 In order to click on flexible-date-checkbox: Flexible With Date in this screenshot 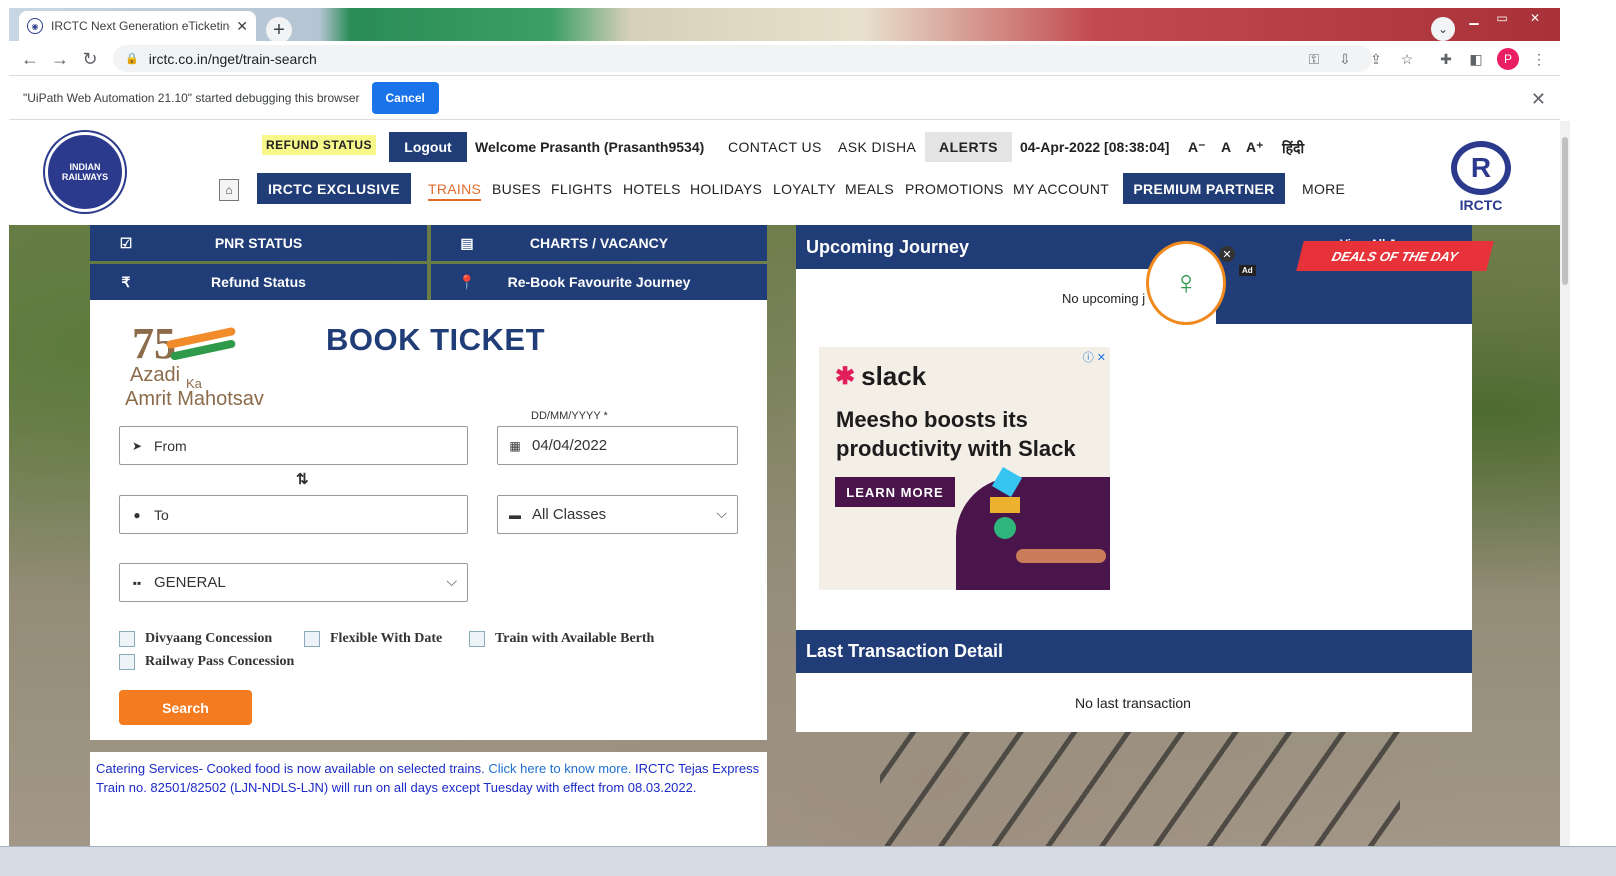, I will do `click(373, 639)`.